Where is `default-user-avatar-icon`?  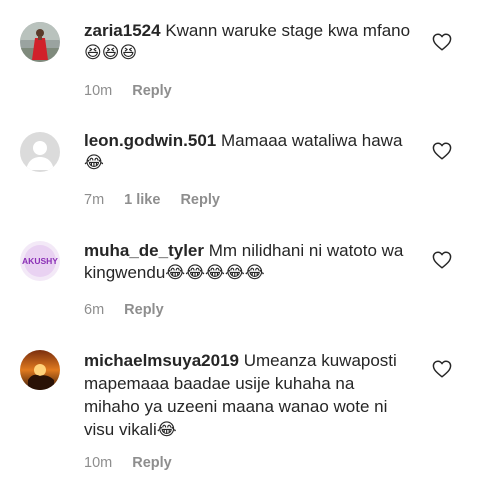 default-user-avatar-icon is located at coordinates (40, 152).